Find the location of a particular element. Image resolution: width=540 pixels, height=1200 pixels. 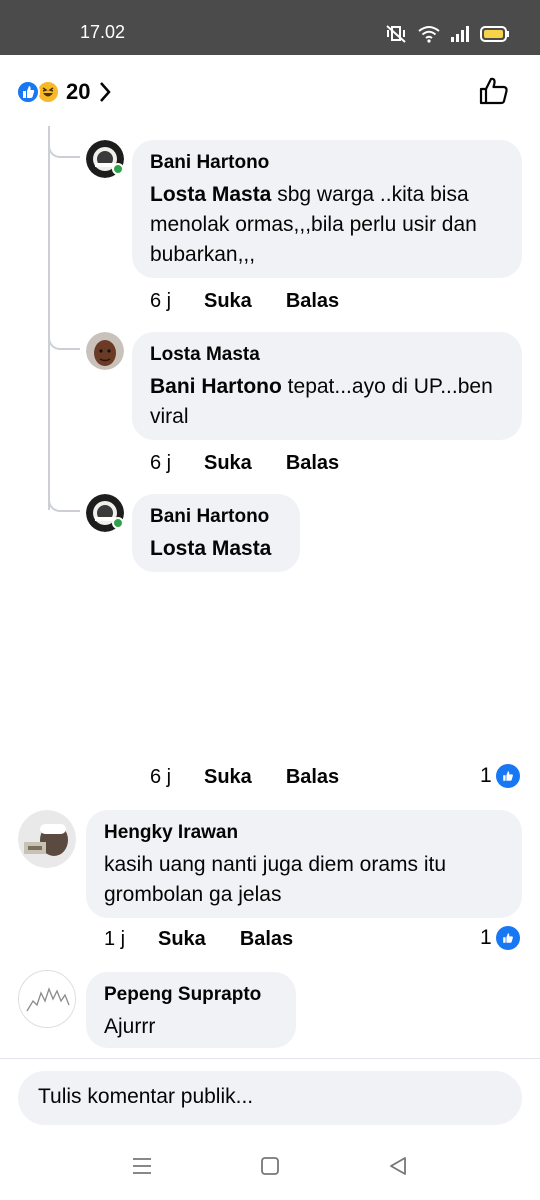

author-name: Pepeng Suprapto is located at coordinates (191, 995).